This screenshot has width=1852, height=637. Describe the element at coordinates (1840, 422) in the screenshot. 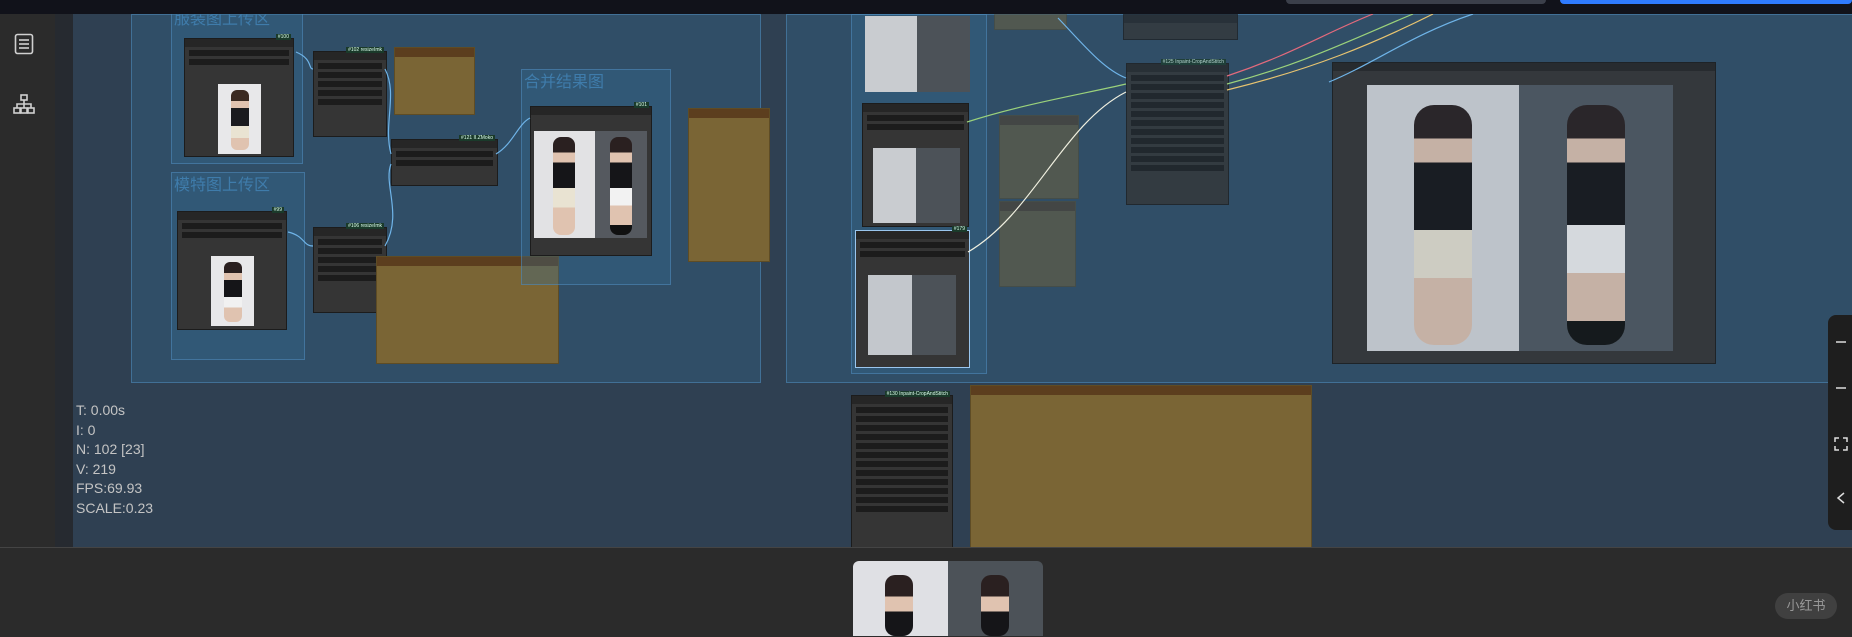

I see `canvas-controls` at that location.